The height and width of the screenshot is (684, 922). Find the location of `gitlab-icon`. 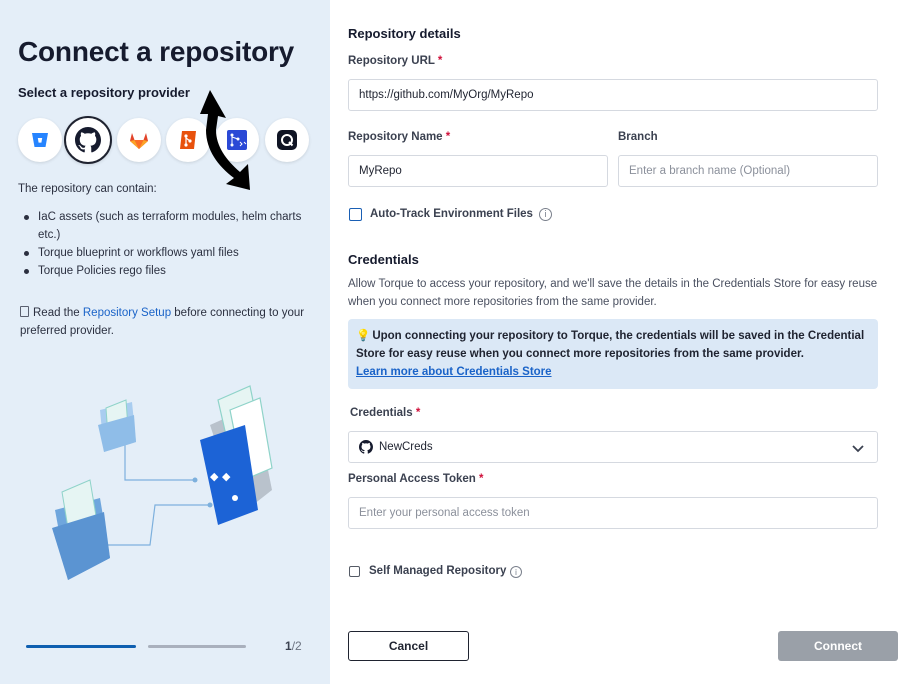

gitlab-icon is located at coordinates (139, 141).